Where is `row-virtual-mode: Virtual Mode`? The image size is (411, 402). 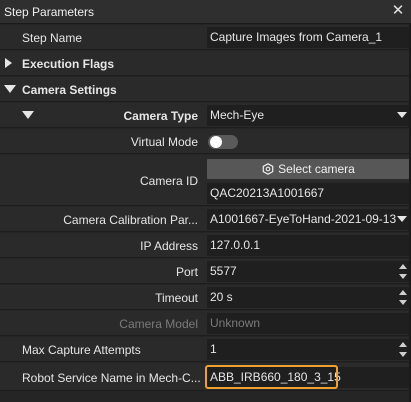
row-virtual-mode: Virtual Mode is located at coordinates (205, 141).